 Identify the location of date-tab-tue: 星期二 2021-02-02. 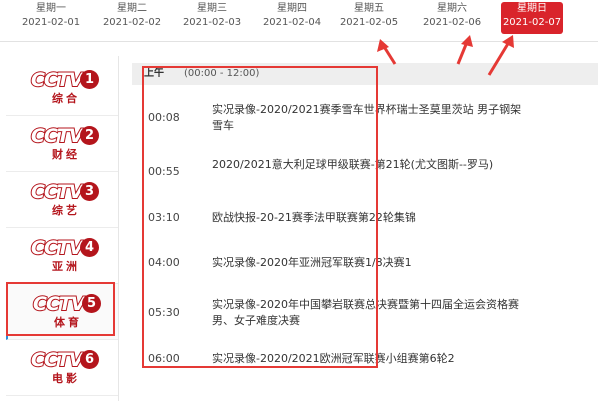
(132, 18).